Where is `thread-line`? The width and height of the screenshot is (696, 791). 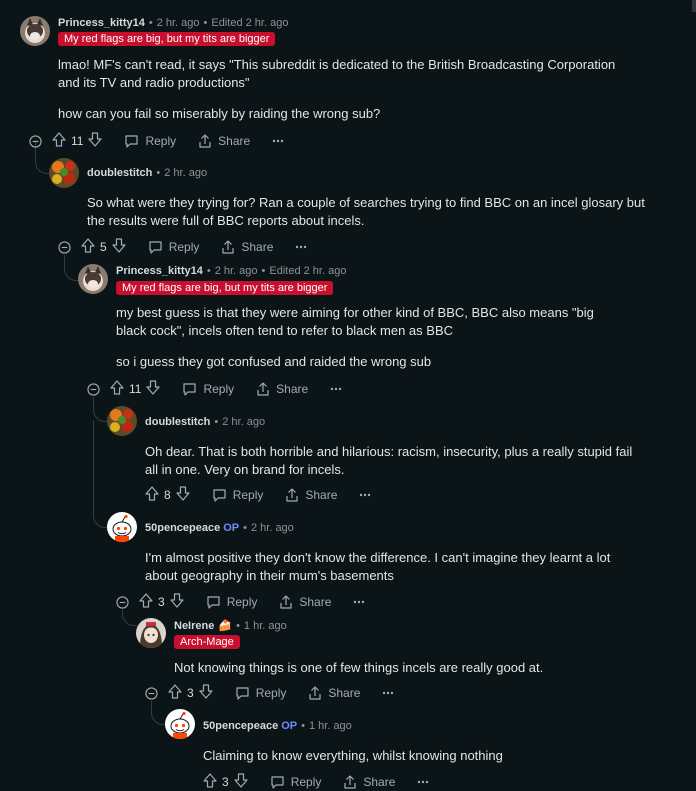 thread-line is located at coordinates (93, 467).